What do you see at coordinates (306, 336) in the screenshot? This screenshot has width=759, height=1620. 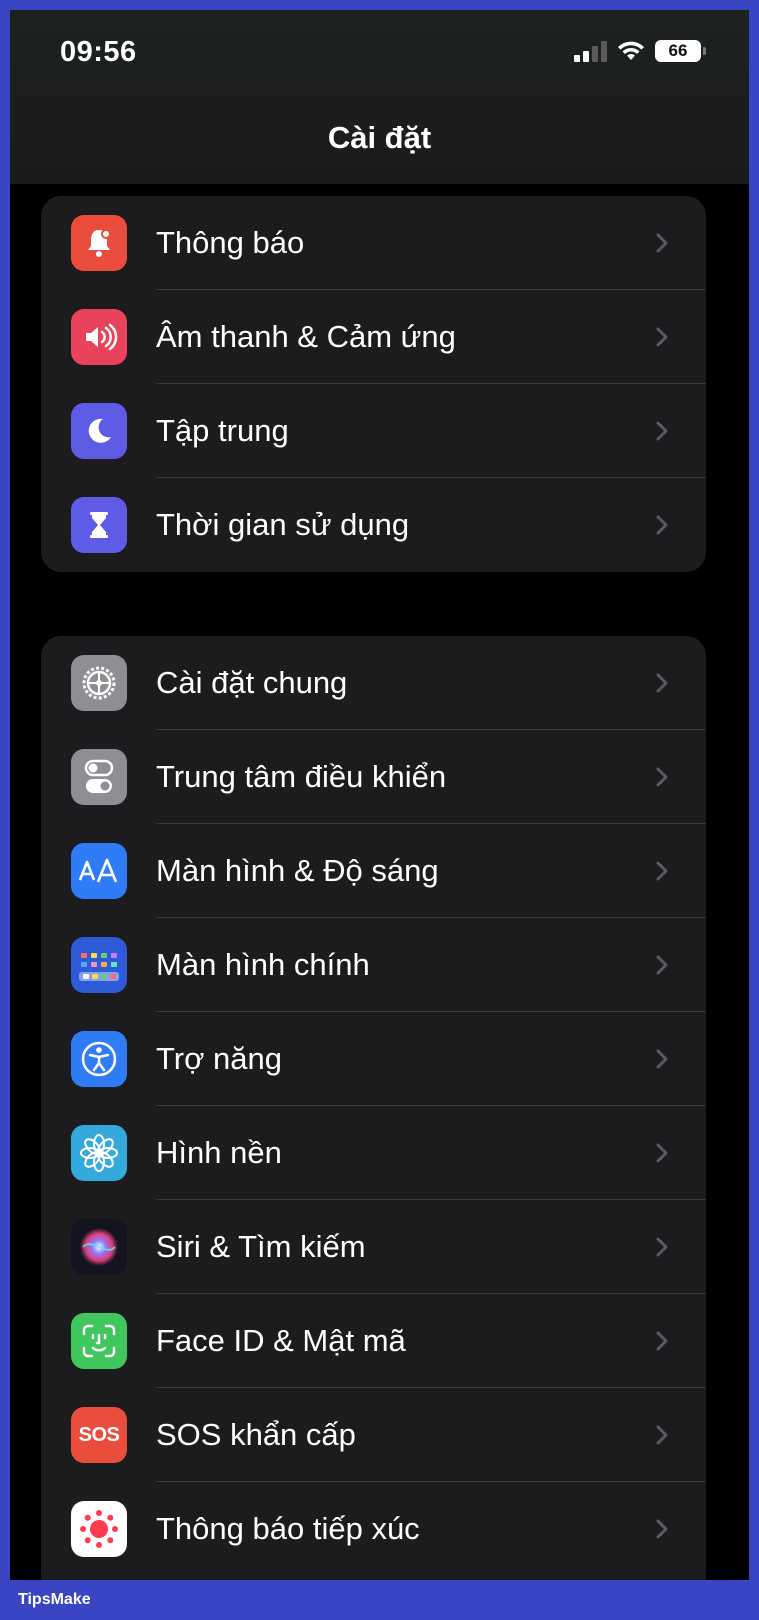 I see `row-label: Âm thanh & Cảm ứng` at bounding box center [306, 336].